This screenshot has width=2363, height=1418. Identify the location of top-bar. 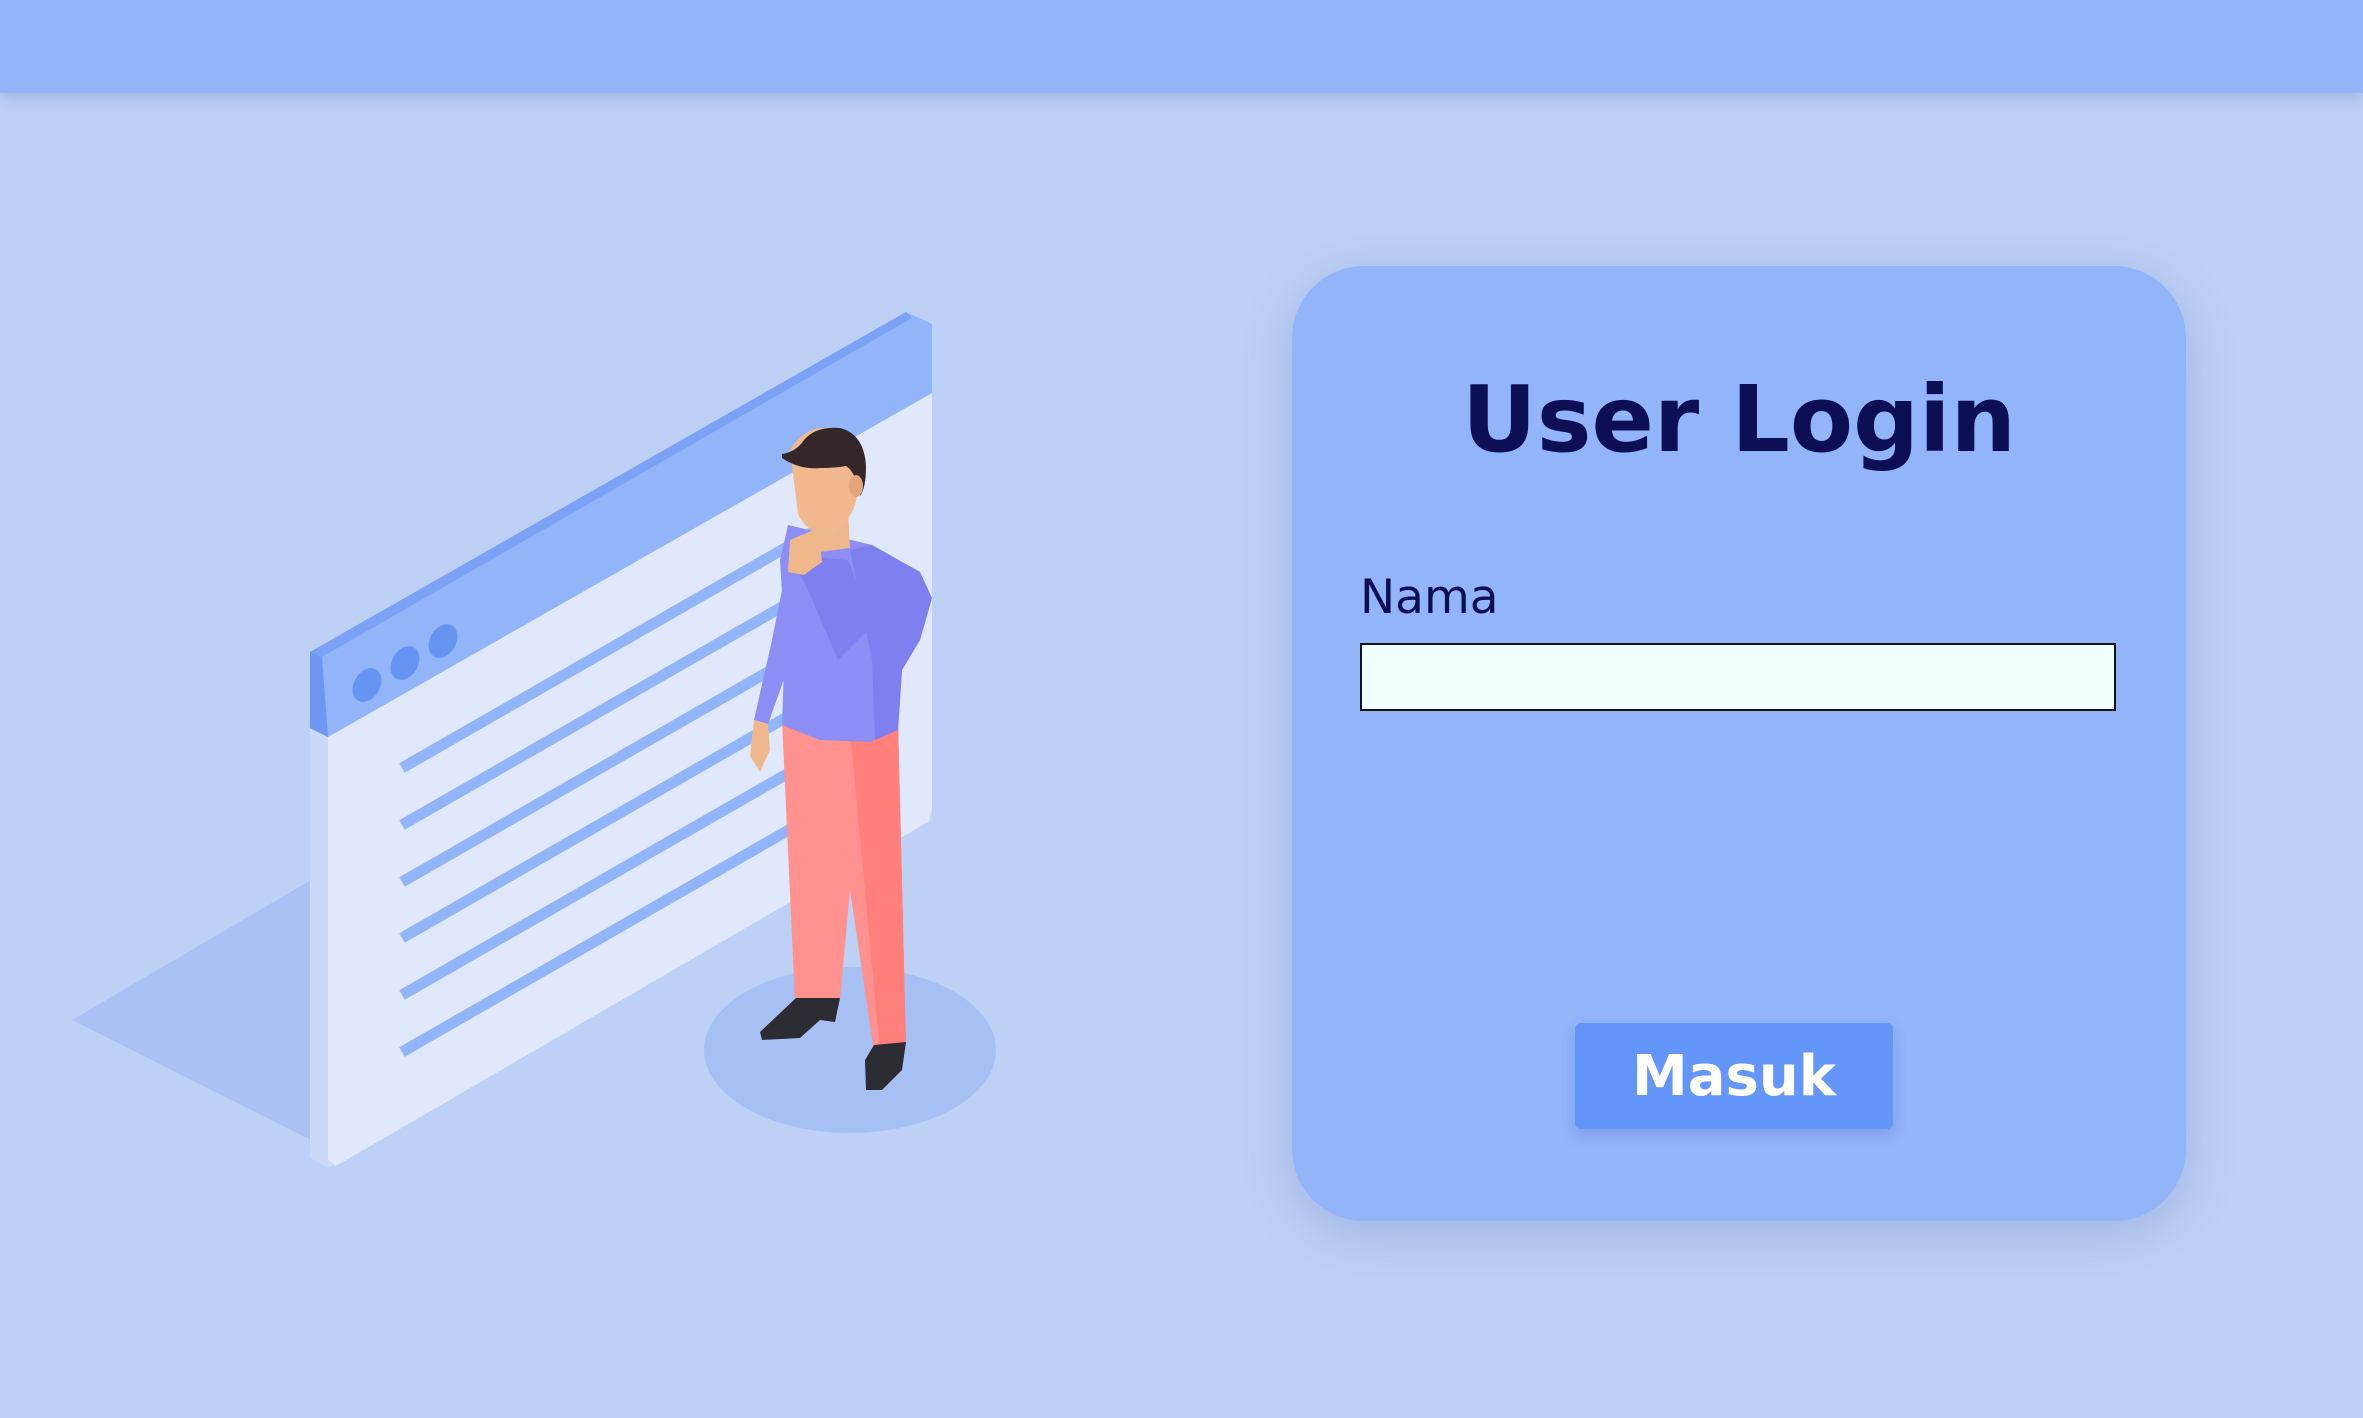
(1181, 46).